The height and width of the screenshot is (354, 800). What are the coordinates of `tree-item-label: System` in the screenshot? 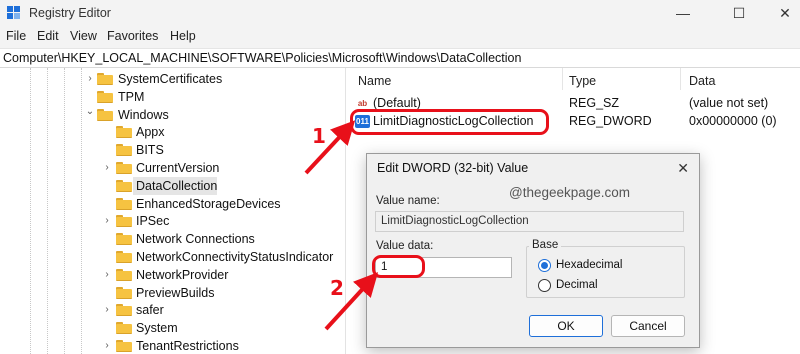 It's located at (157, 328).